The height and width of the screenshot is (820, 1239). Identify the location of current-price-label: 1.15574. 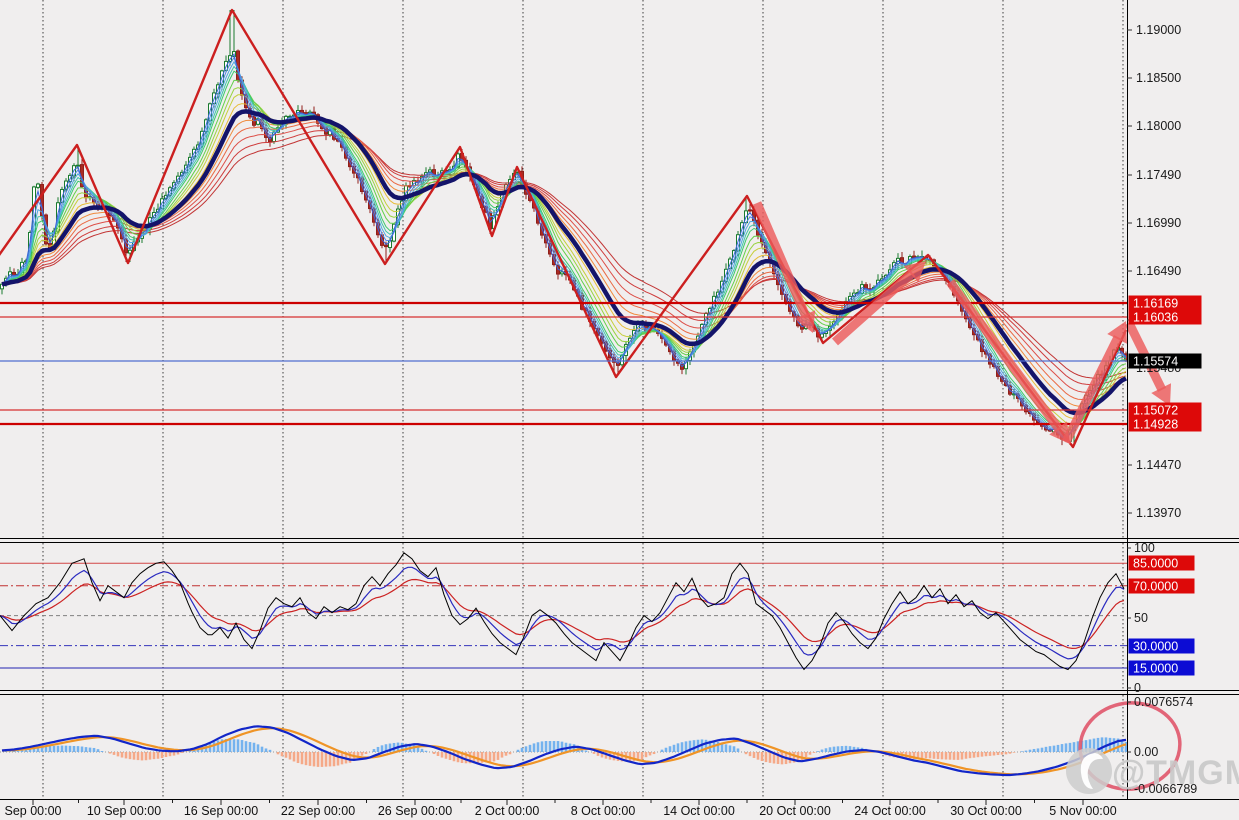
(1155, 362).